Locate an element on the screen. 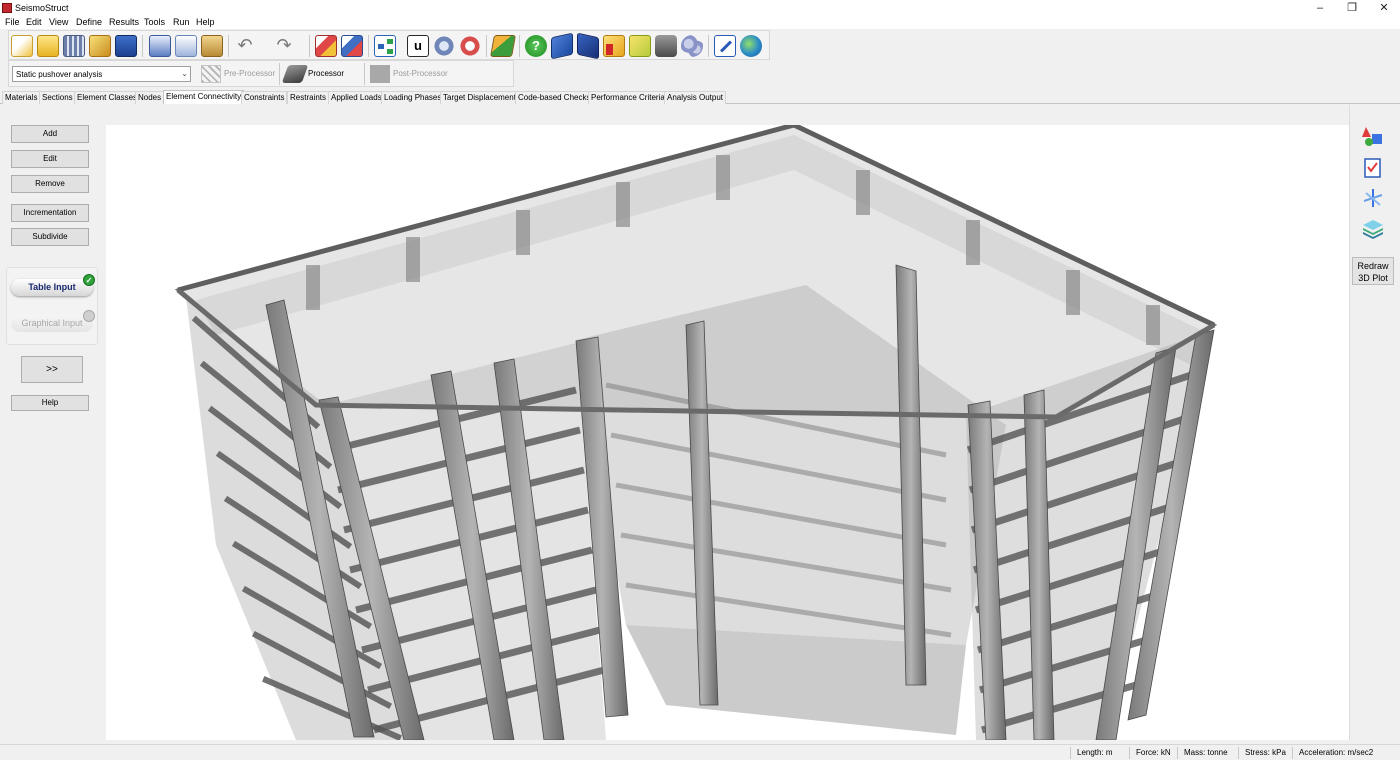  menu-help: Help is located at coordinates (205, 22).